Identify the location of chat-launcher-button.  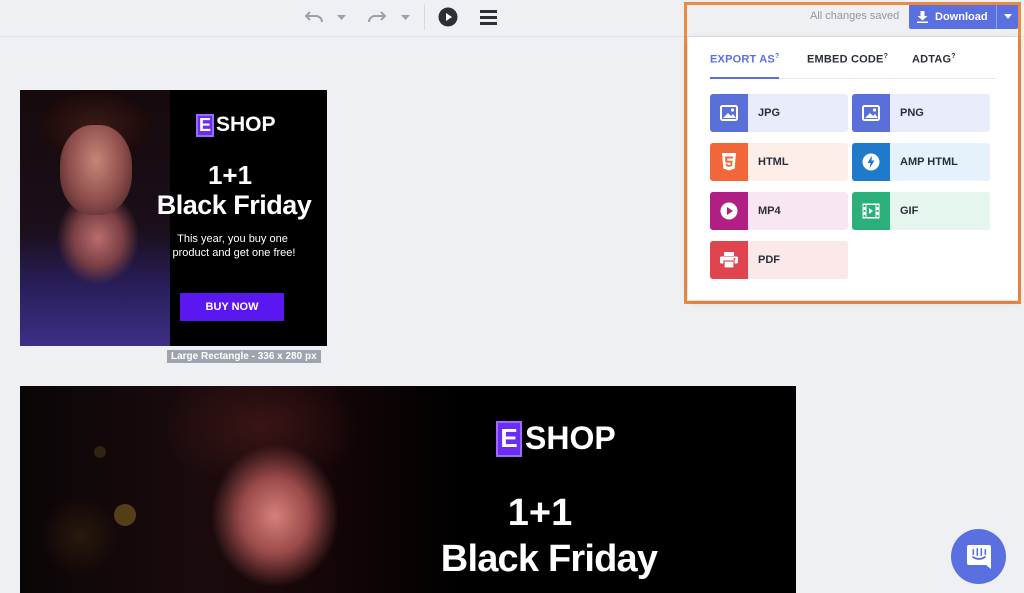
(978, 556).